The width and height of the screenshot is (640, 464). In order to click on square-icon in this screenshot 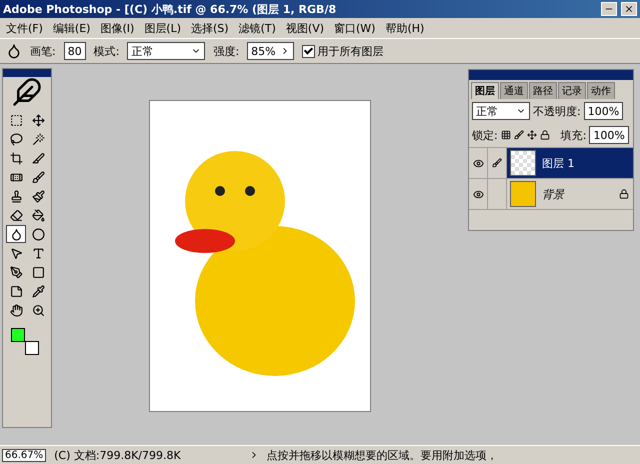, I will do `click(38, 272)`.